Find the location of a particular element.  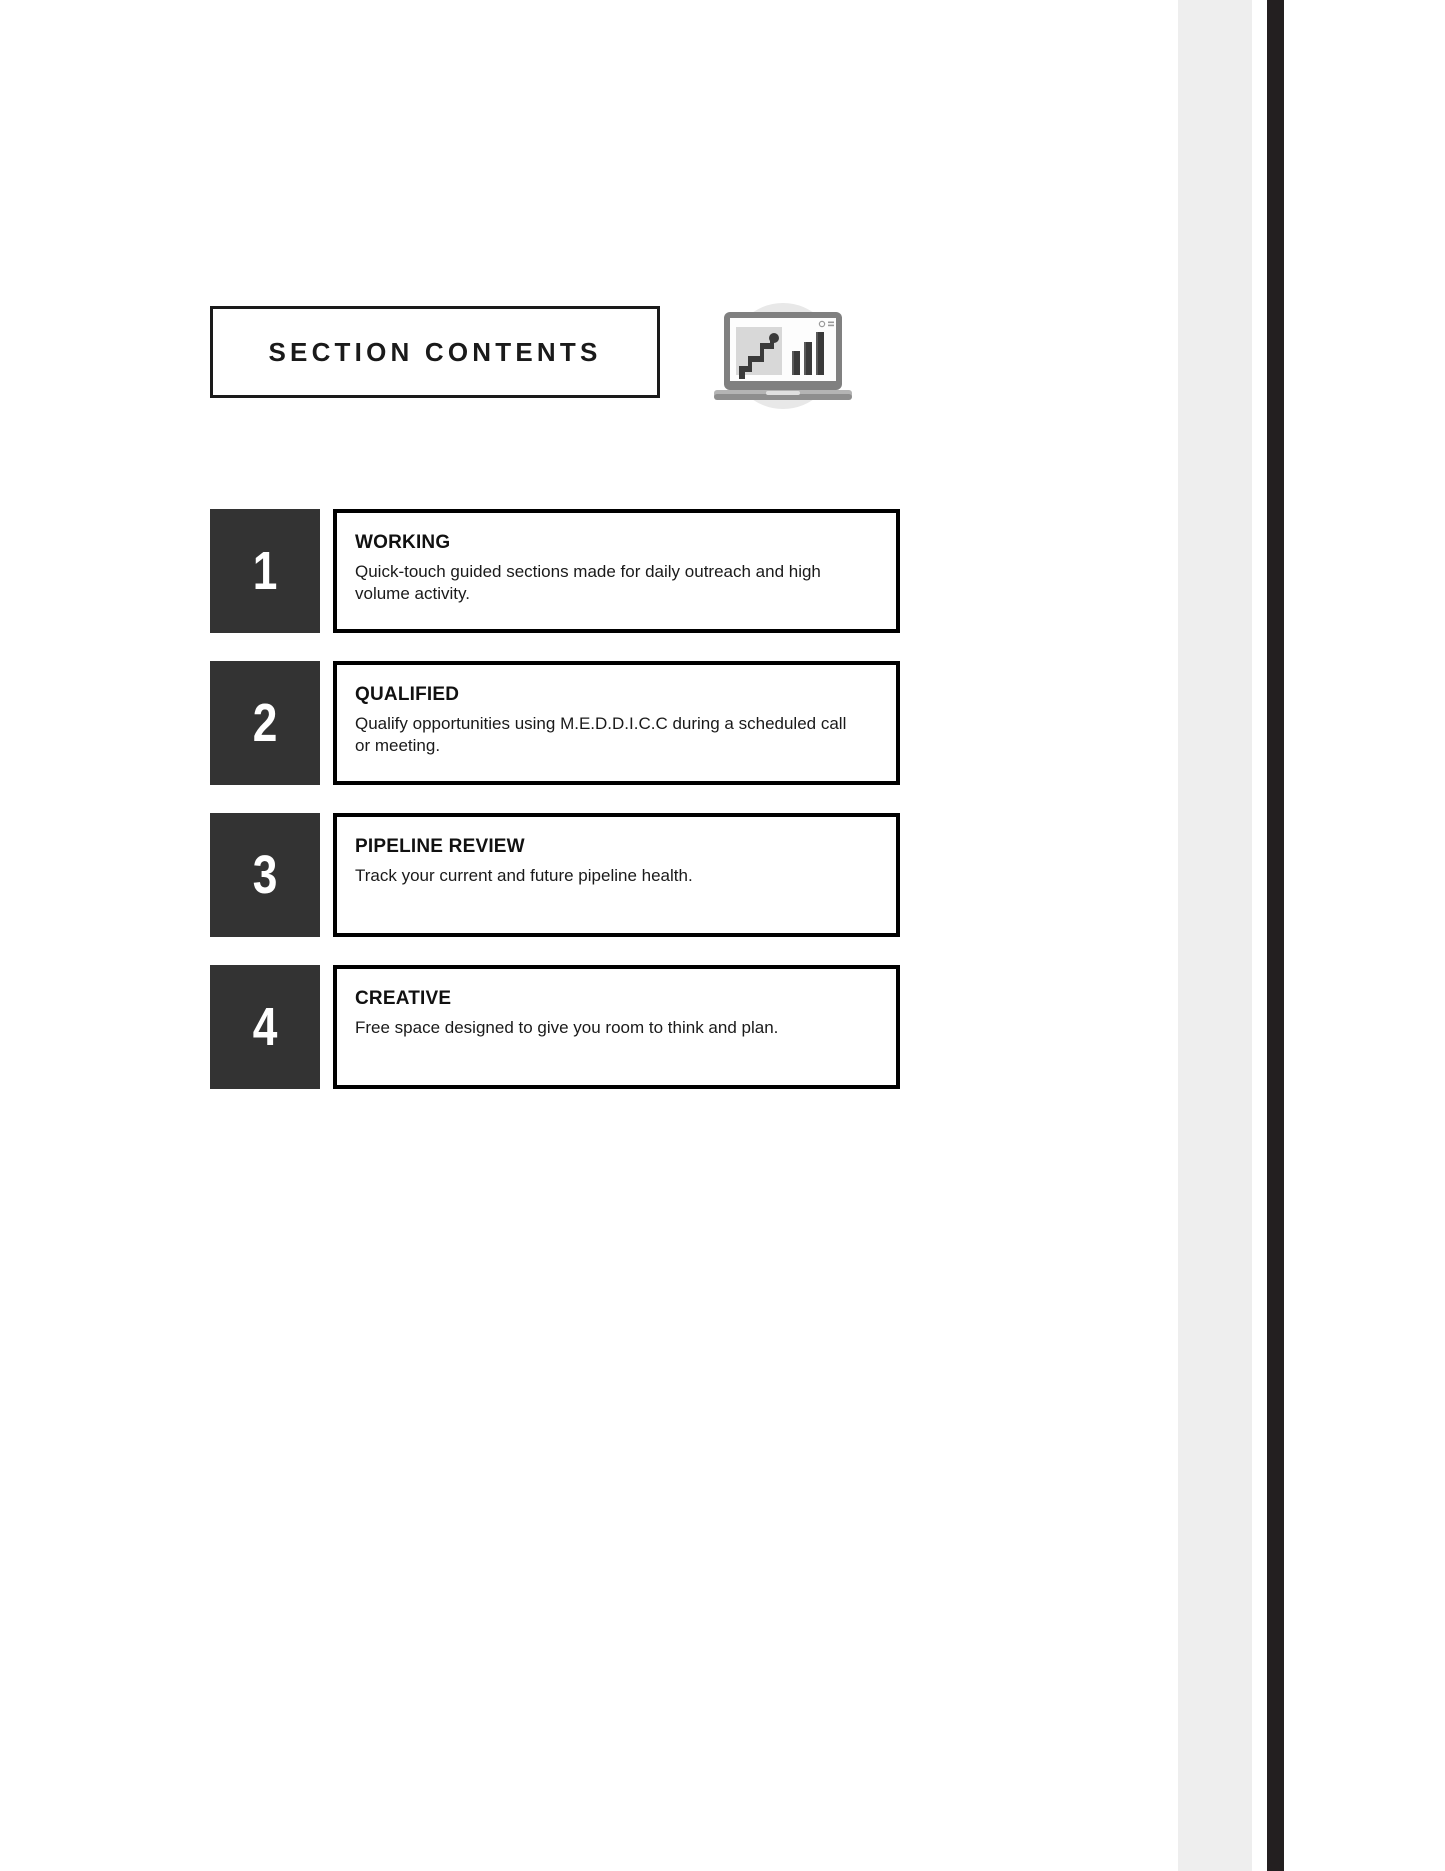

section-number-badge: 3 is located at coordinates (265, 875).